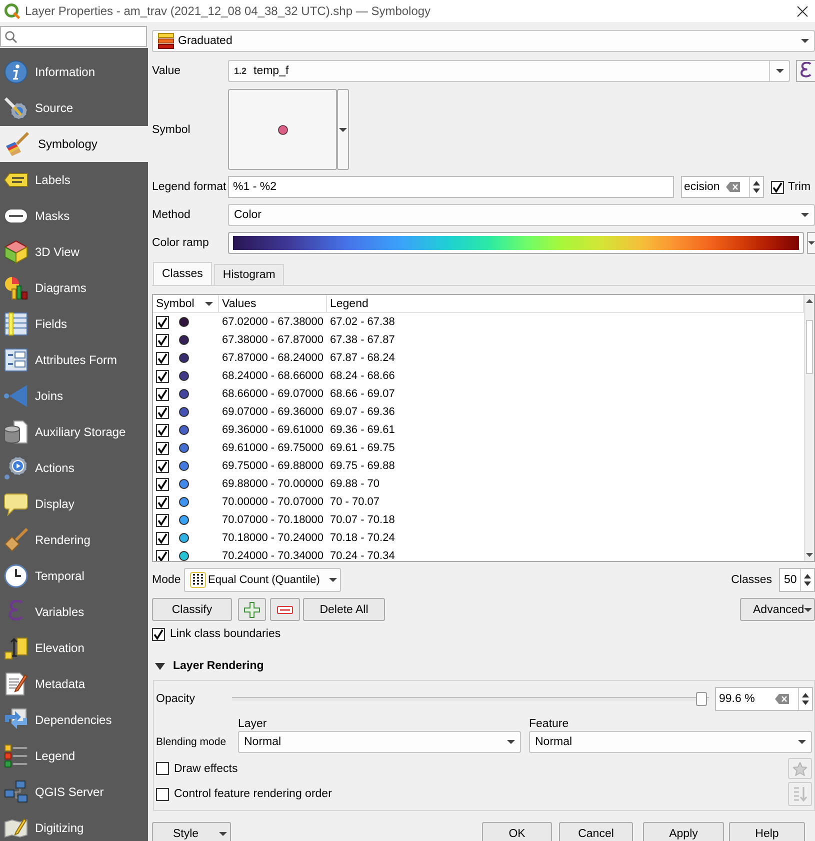  What do you see at coordinates (74, 756) in the screenshot?
I see `sidebar-item: Legend` at bounding box center [74, 756].